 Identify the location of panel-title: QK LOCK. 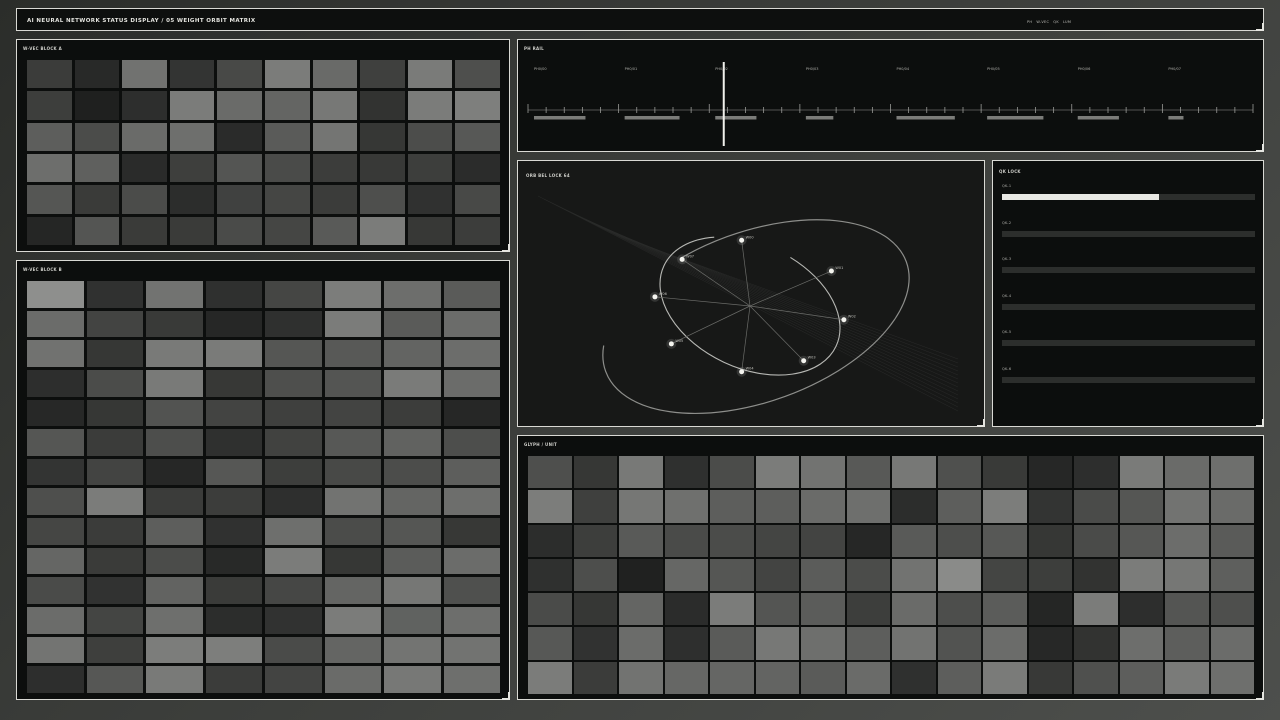
(1010, 171).